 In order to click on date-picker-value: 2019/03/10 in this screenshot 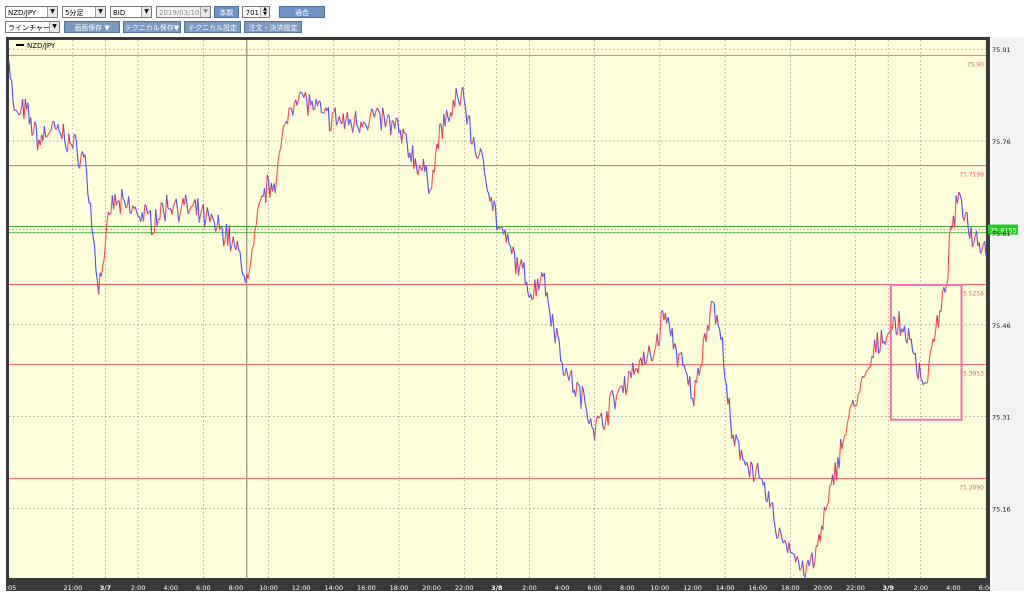, I will do `click(179, 13)`.